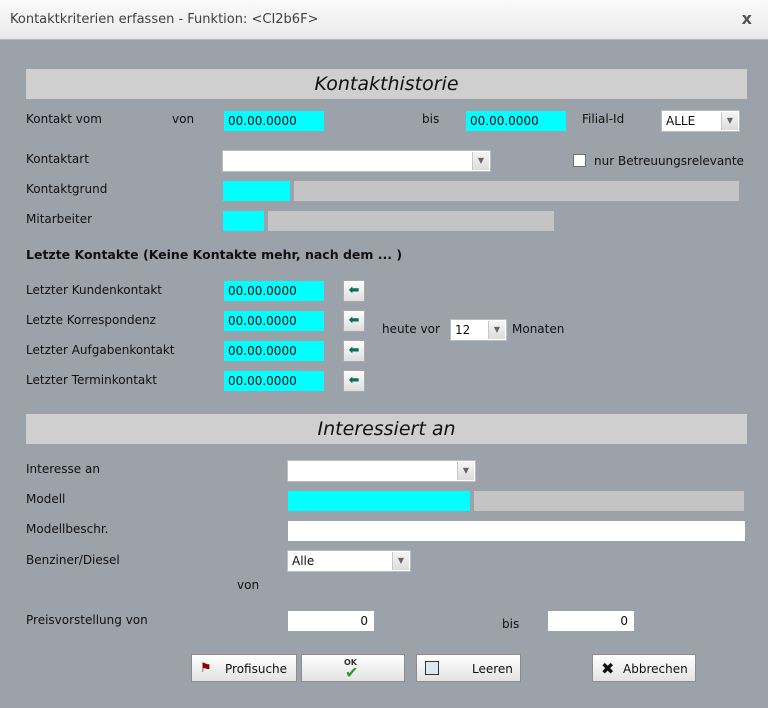 Image resolution: width=768 pixels, height=708 pixels. Describe the element at coordinates (64, 119) in the screenshot. I see `kontakt-vom-label: Kontakt vom` at that location.